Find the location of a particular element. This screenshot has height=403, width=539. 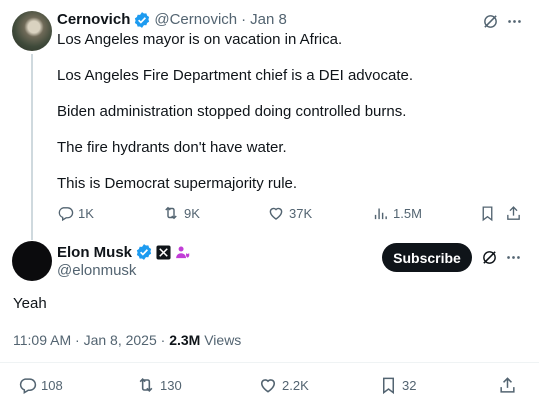

divider is located at coordinates (269, 362).